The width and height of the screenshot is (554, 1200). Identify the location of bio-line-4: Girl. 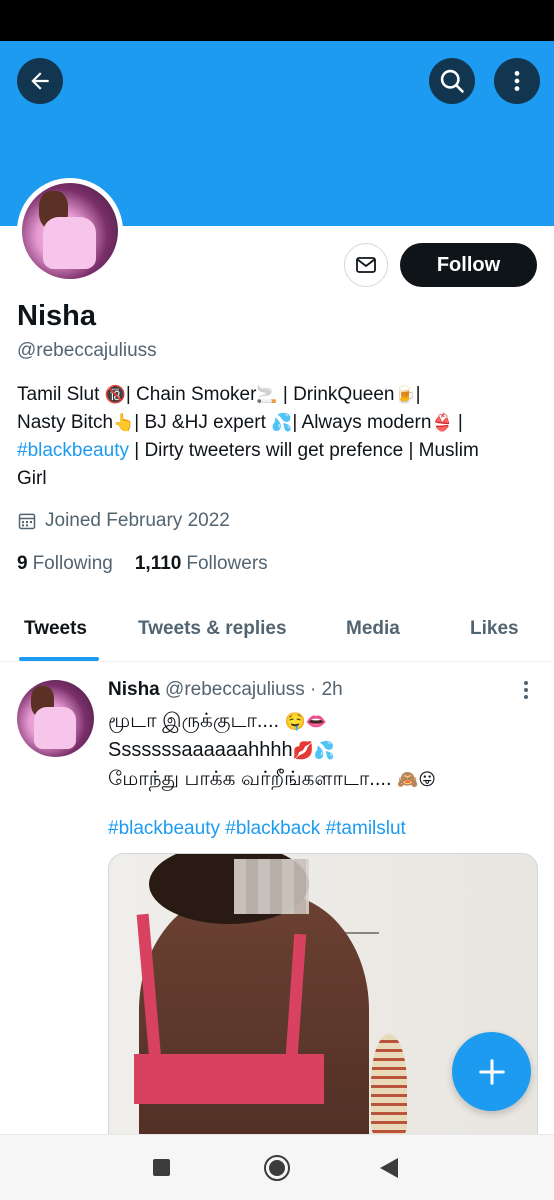
(32, 478).